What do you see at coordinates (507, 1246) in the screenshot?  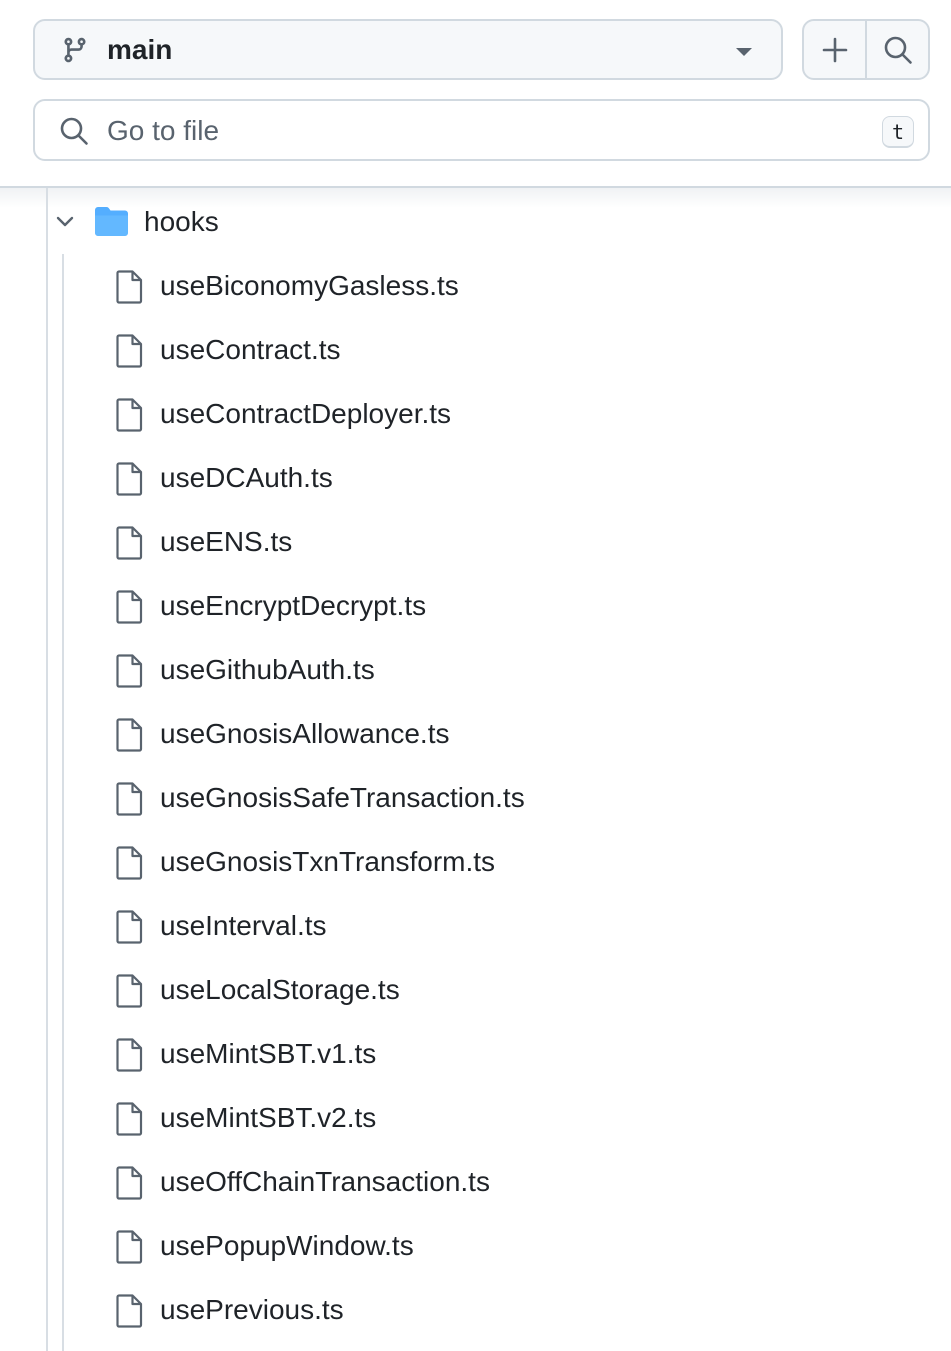 I see `tree-file-item: usePopupWindow.ts` at bounding box center [507, 1246].